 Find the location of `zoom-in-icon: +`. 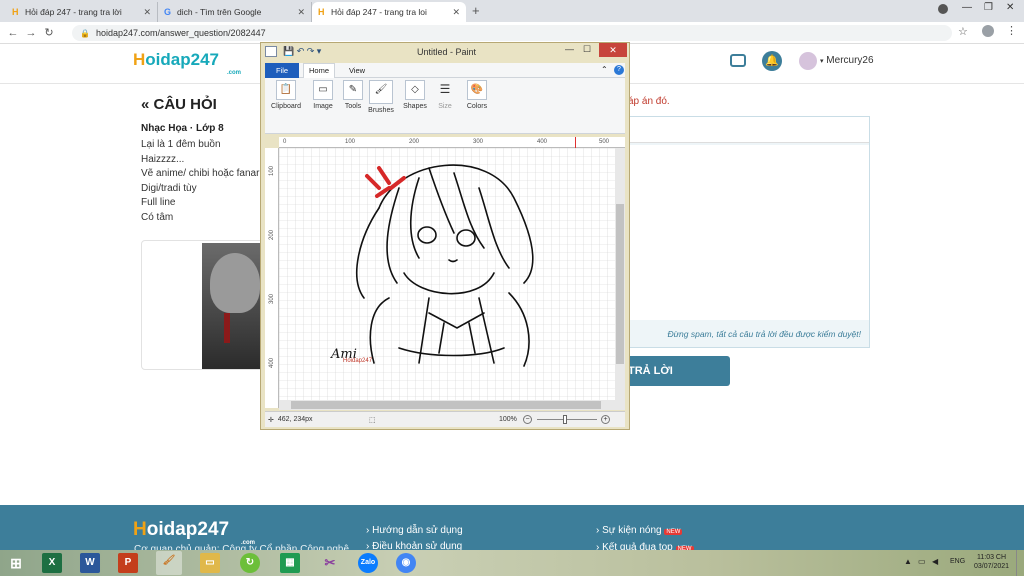

zoom-in-icon: + is located at coordinates (605, 419).